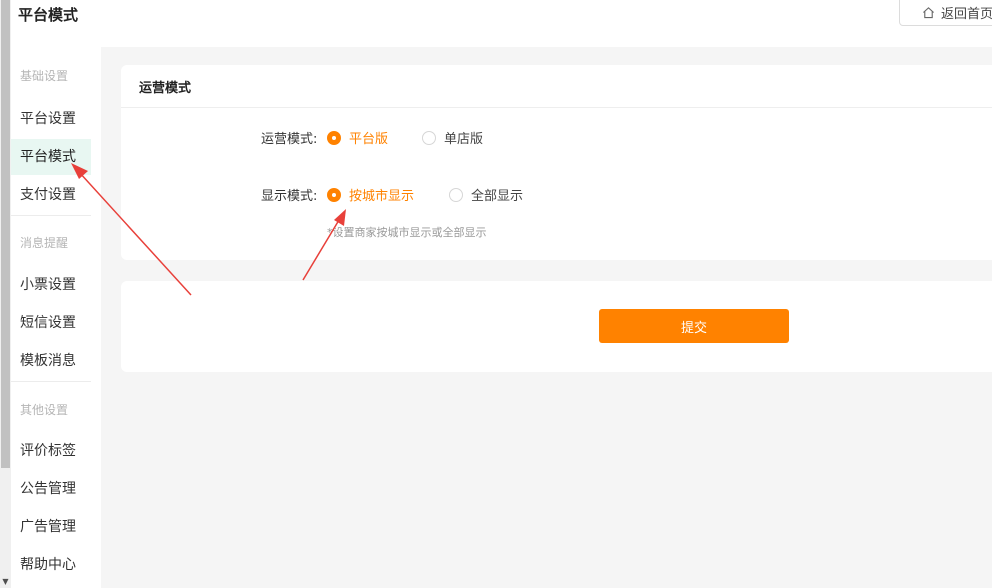  I want to click on sidebar-item-platform-mode: 平台模式, so click(51, 157).